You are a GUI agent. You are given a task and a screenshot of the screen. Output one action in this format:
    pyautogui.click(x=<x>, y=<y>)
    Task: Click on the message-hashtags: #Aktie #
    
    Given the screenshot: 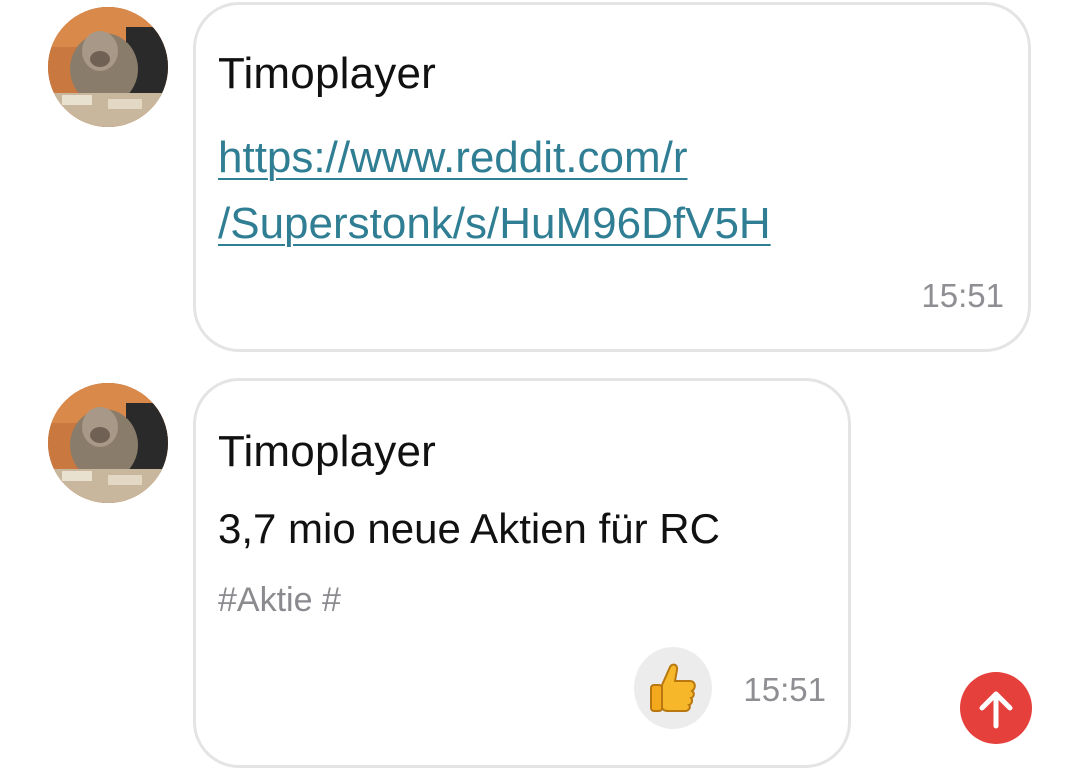 What is the action you would take?
    pyautogui.click(x=279, y=600)
    